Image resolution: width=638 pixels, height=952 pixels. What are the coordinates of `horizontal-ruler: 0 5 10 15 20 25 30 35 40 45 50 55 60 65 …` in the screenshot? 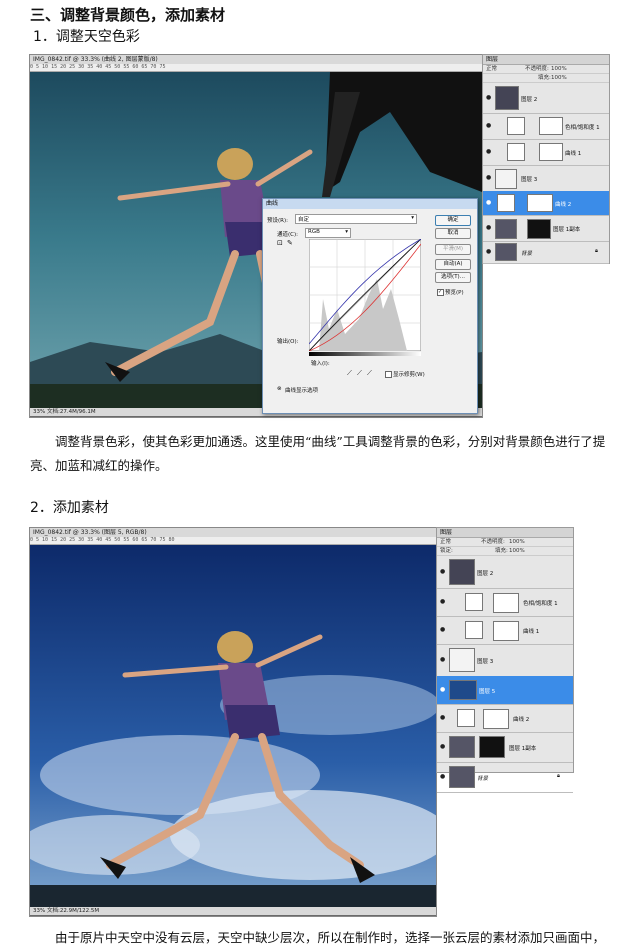 It's located at (256, 68).